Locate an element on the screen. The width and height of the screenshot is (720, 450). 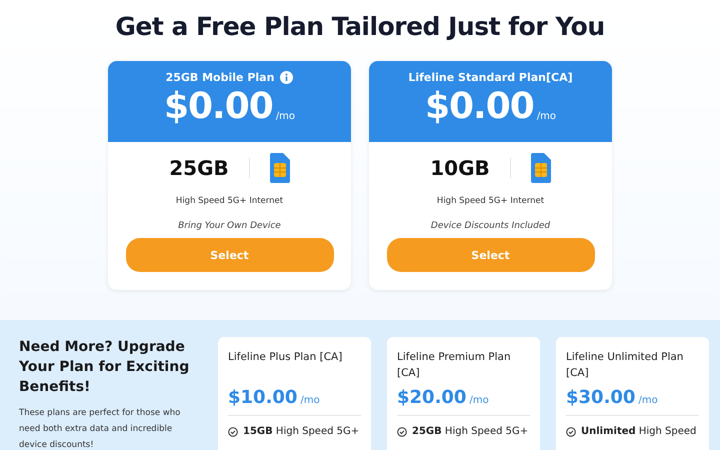
plan-name: Lifeline Unlimited Plan [CA] is located at coordinates (625, 365).